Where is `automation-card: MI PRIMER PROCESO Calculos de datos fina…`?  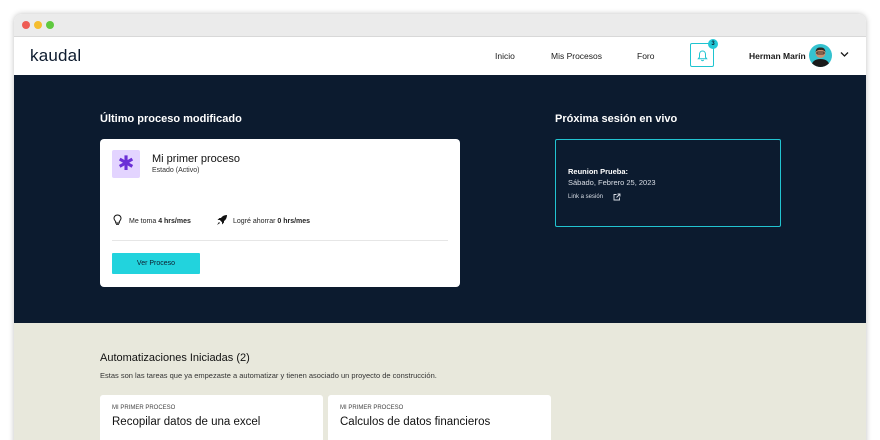 automation-card: MI PRIMER PROCESO Calculos de datos fina… is located at coordinates (439, 417).